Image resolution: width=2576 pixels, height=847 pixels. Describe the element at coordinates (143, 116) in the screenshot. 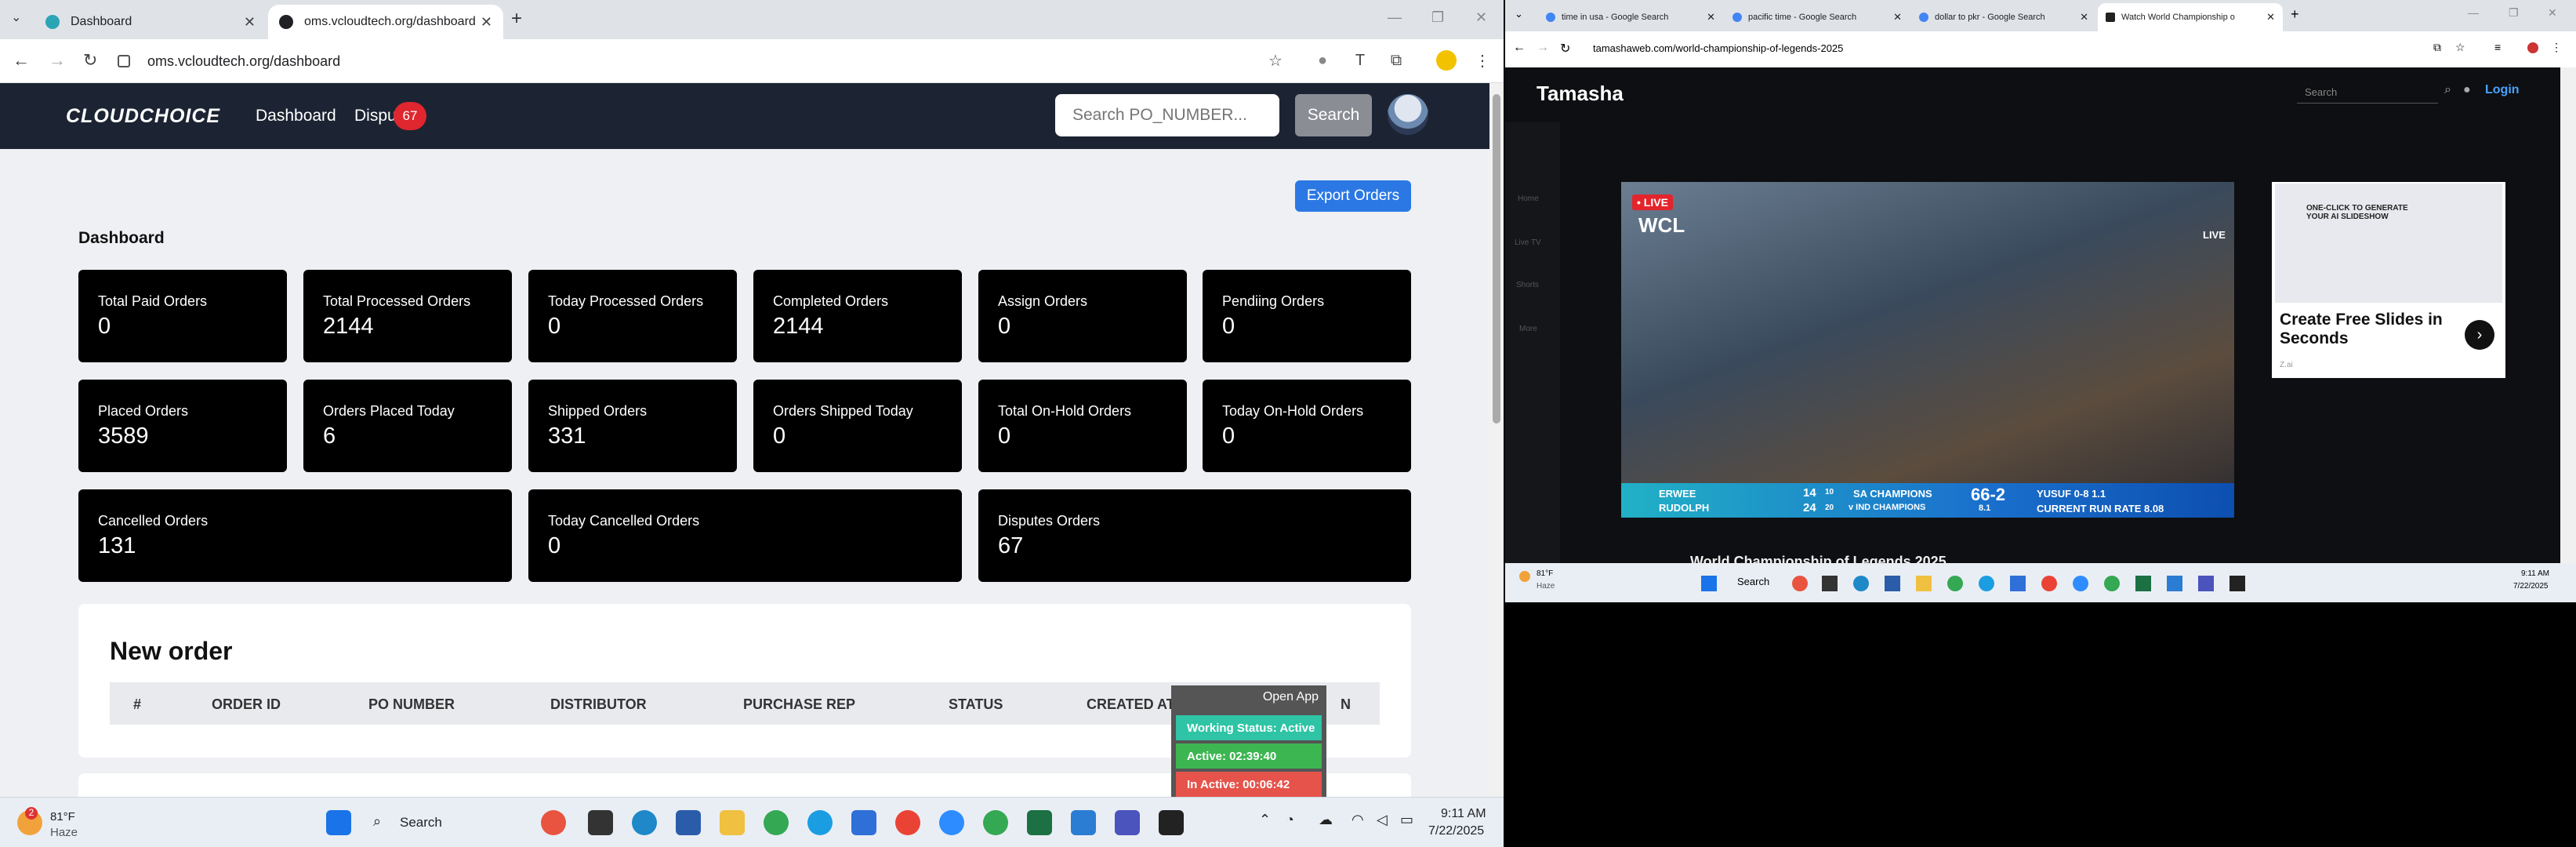

I see `cloudchoice-logo: CLOUDCHOICE` at that location.